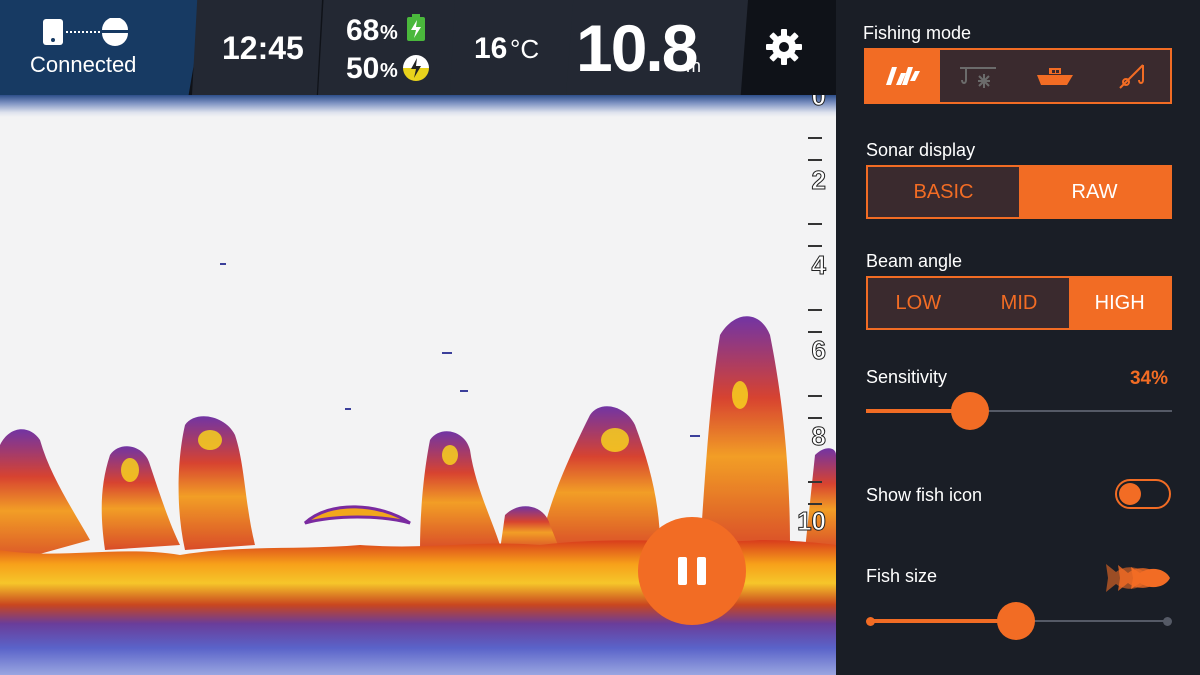 This screenshot has height=675, width=1200. Describe the element at coordinates (83, 32) in the screenshot. I see `link-dots-icon` at that location.